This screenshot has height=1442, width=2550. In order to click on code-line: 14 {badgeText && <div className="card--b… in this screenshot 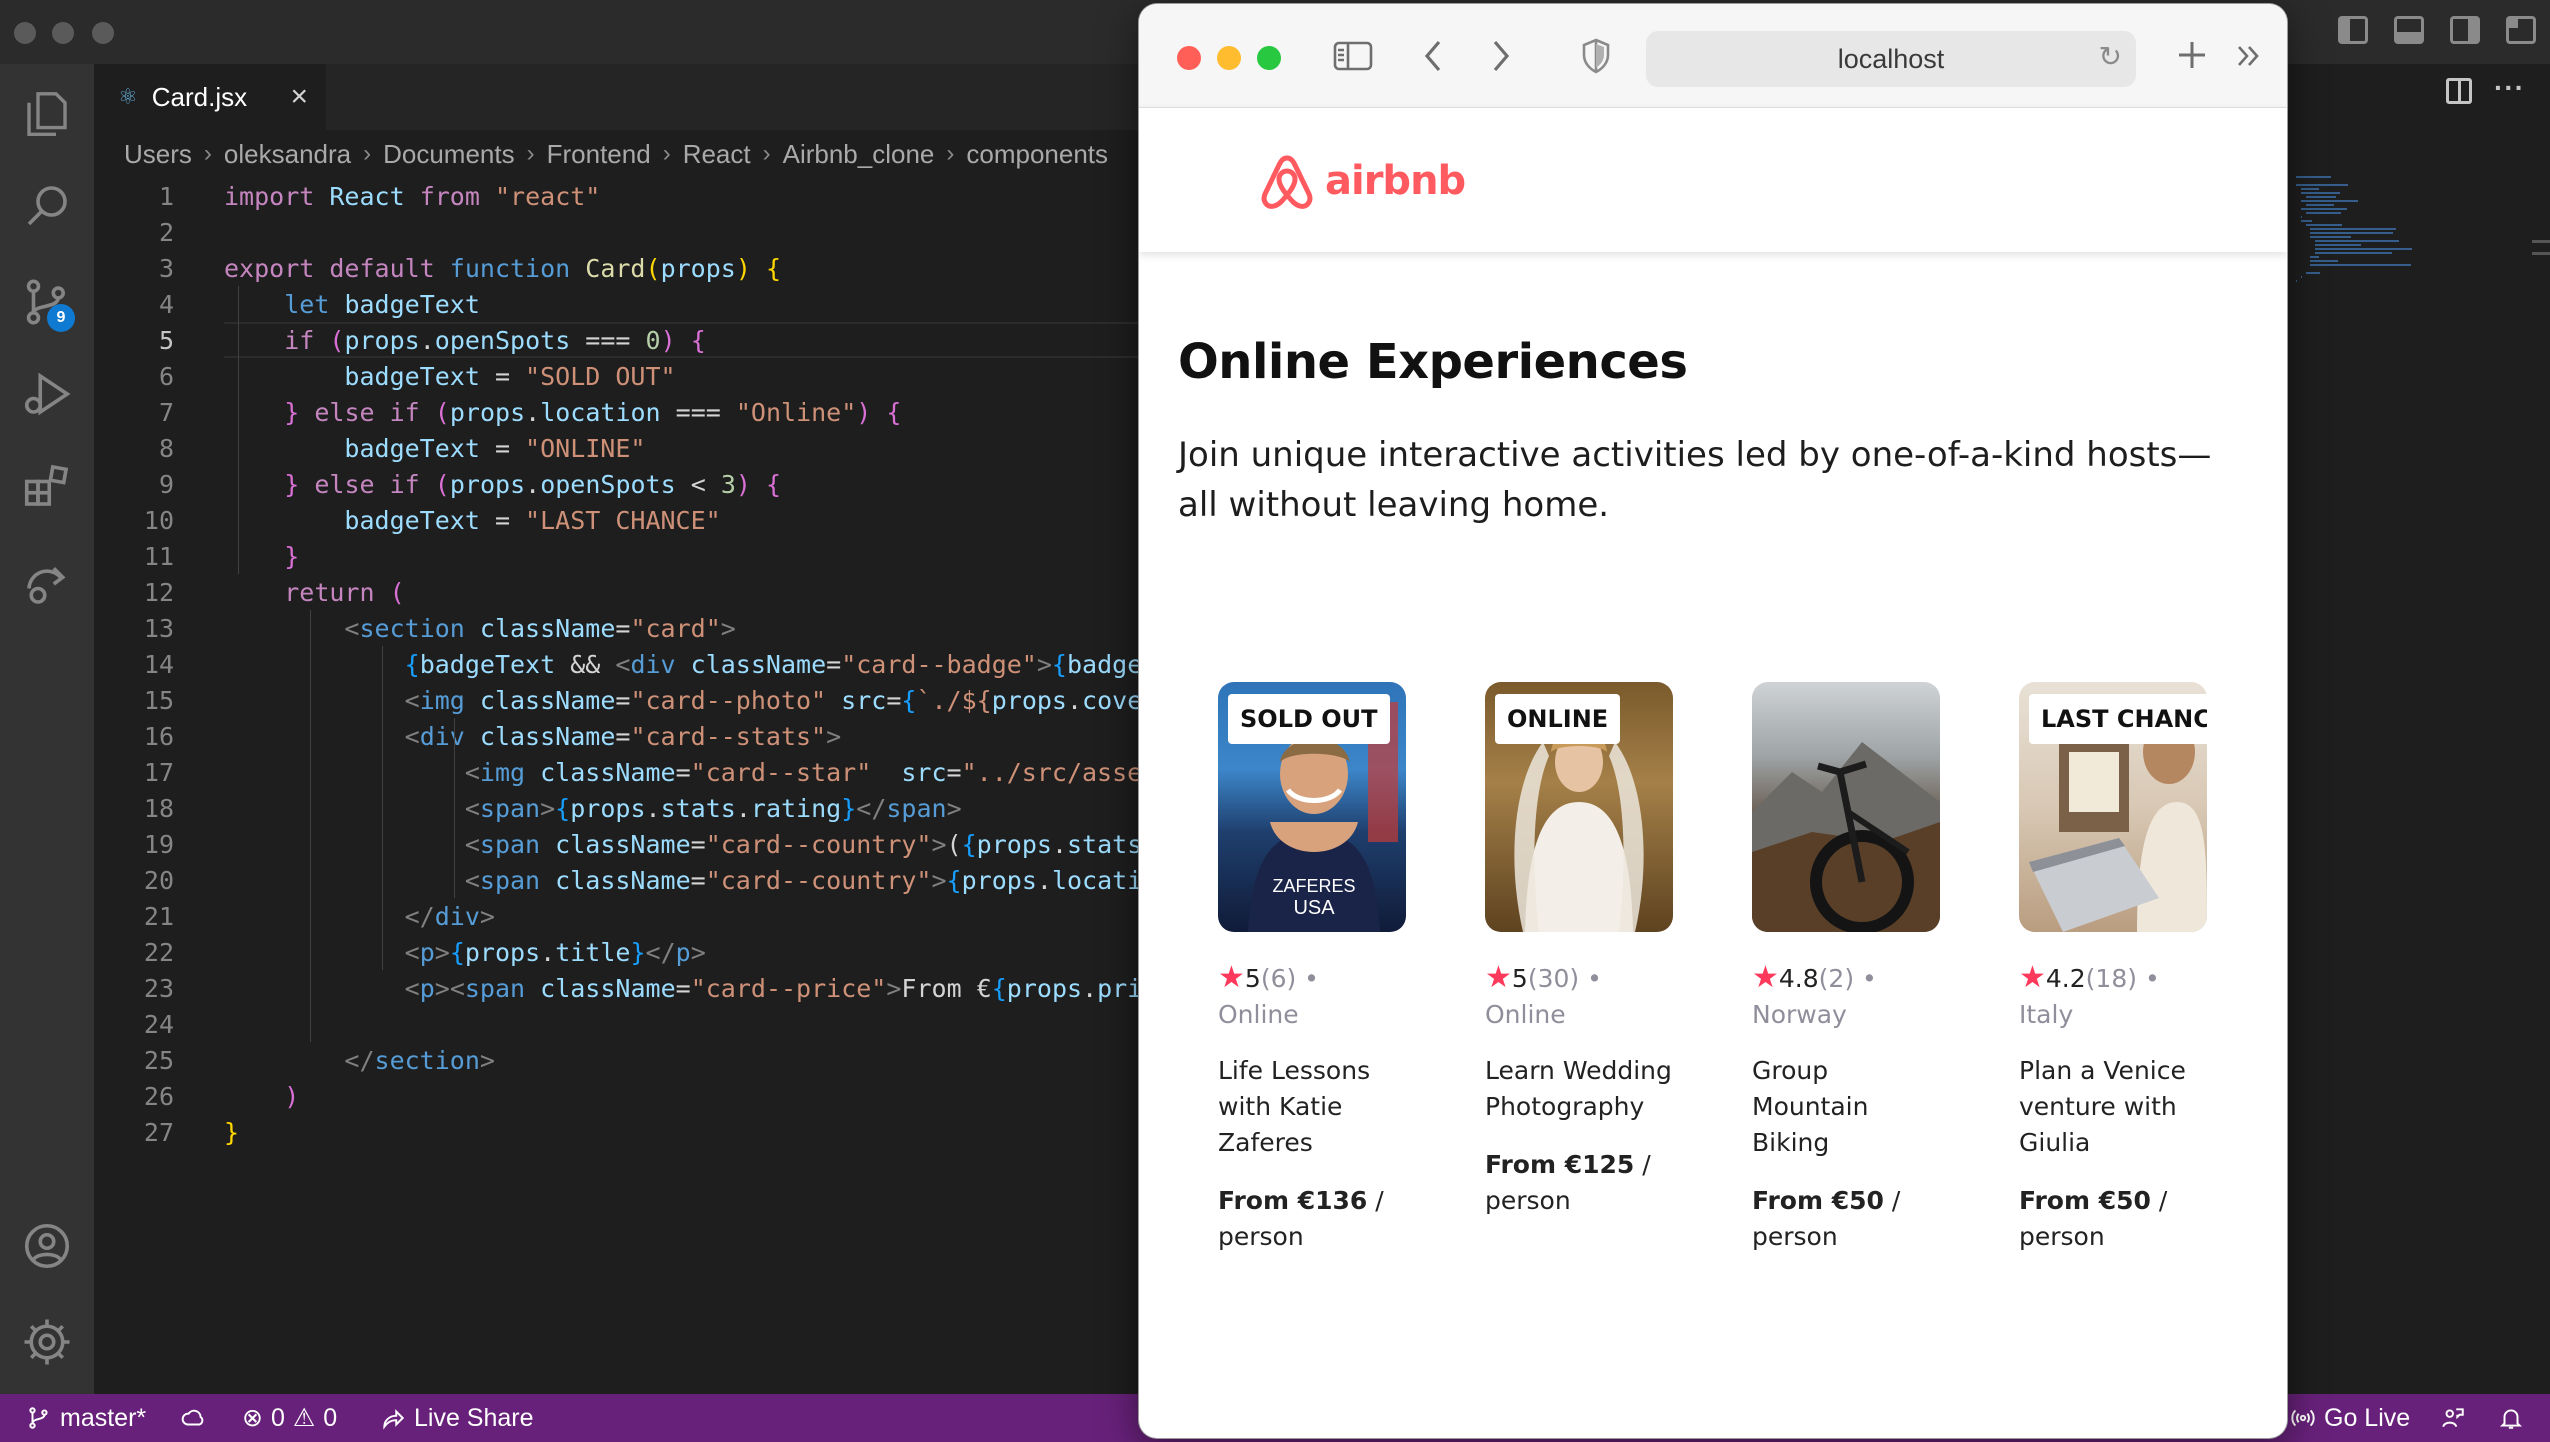, I will do `click(616, 664)`.